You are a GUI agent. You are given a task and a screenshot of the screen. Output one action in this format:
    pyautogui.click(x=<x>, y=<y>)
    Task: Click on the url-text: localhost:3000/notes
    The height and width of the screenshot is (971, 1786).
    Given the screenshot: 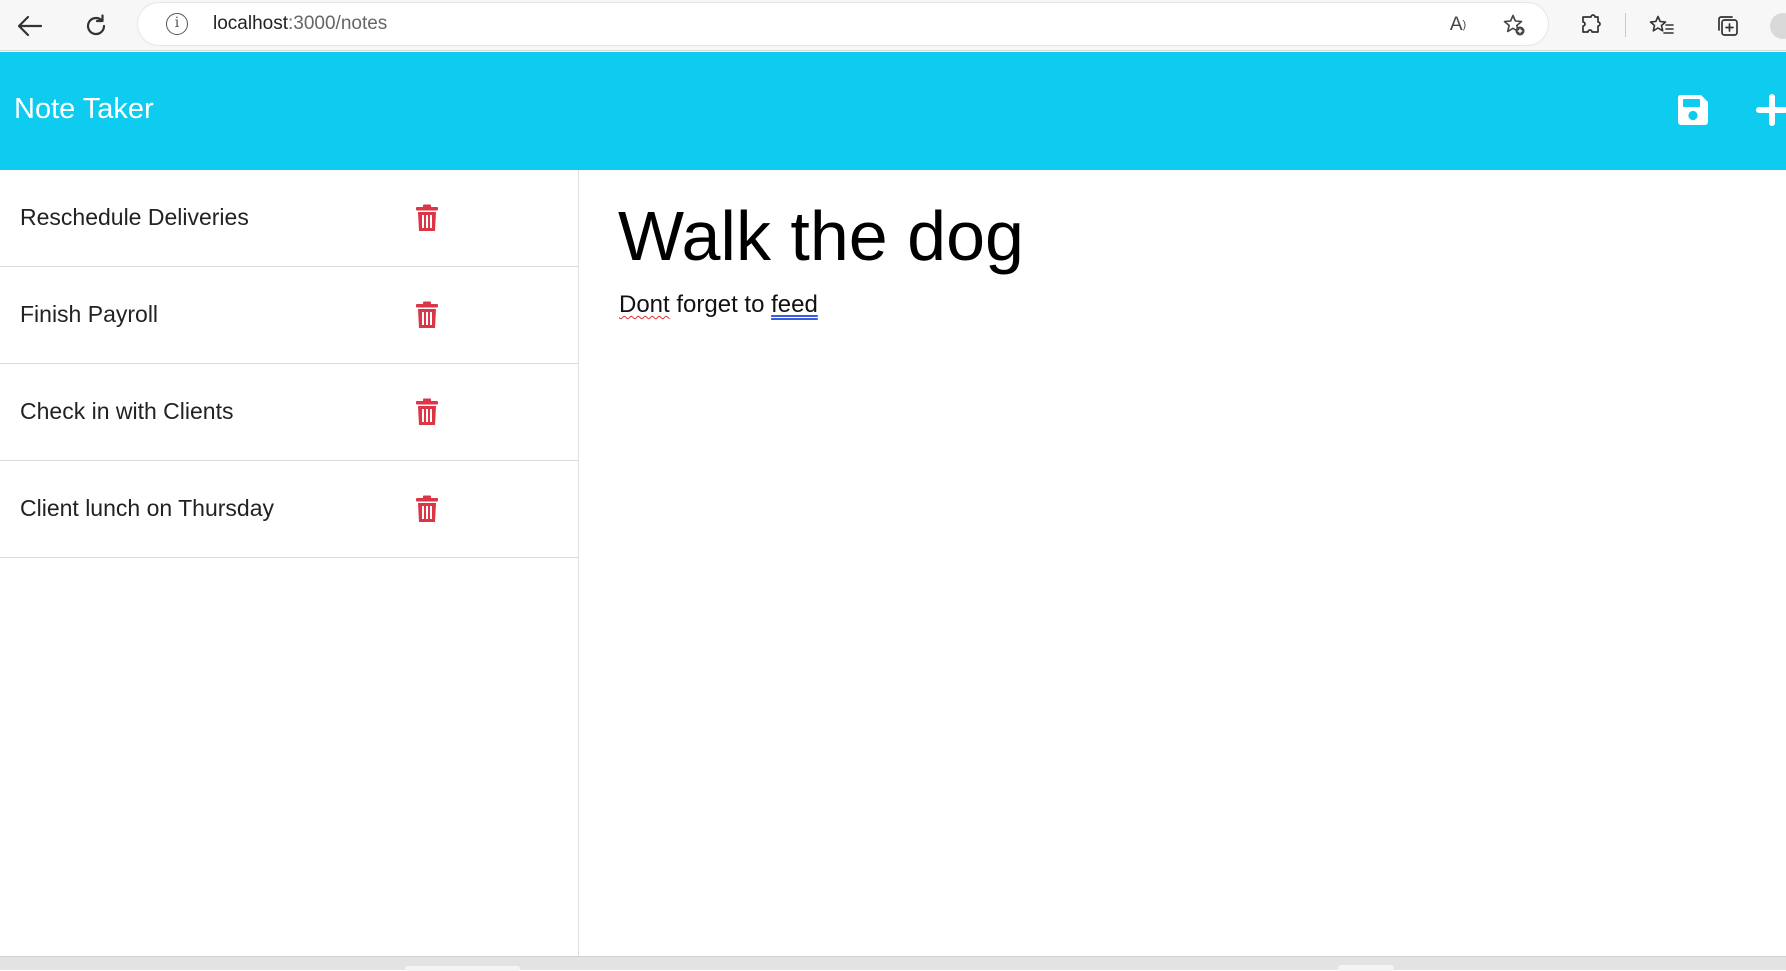 What is the action you would take?
    pyautogui.click(x=300, y=24)
    